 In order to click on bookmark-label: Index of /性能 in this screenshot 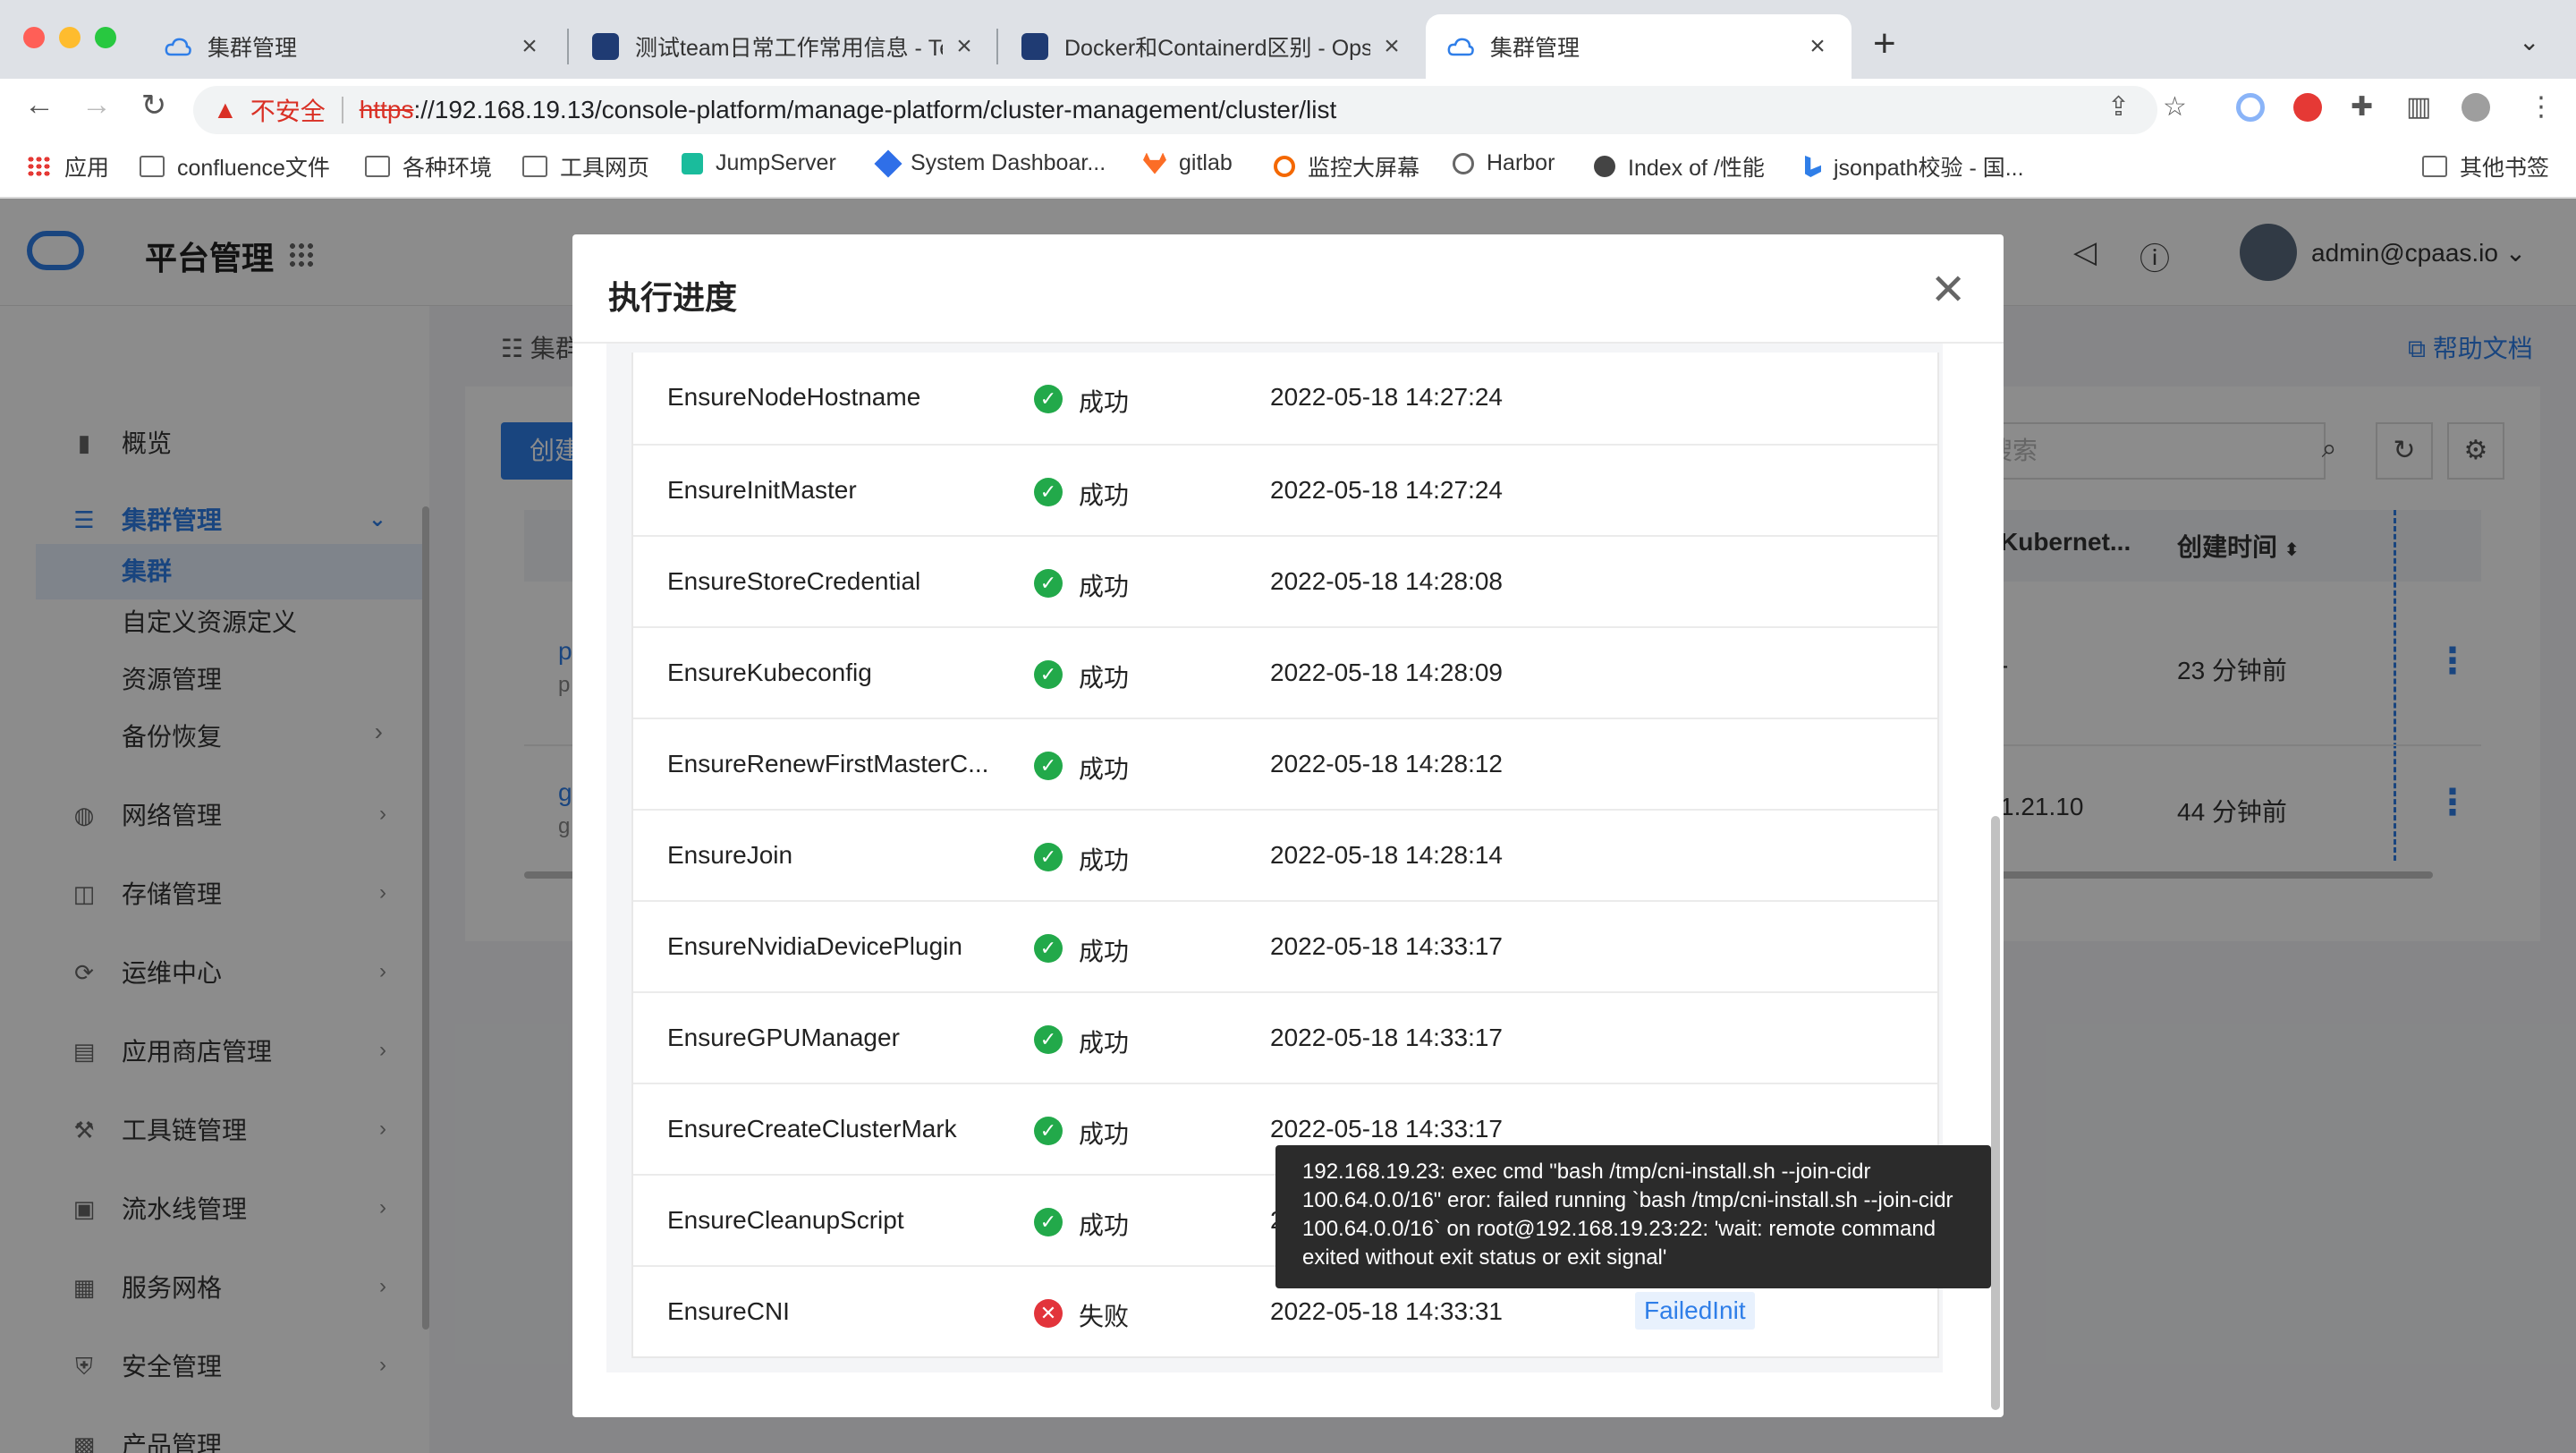, I will do `click(1696, 168)`.